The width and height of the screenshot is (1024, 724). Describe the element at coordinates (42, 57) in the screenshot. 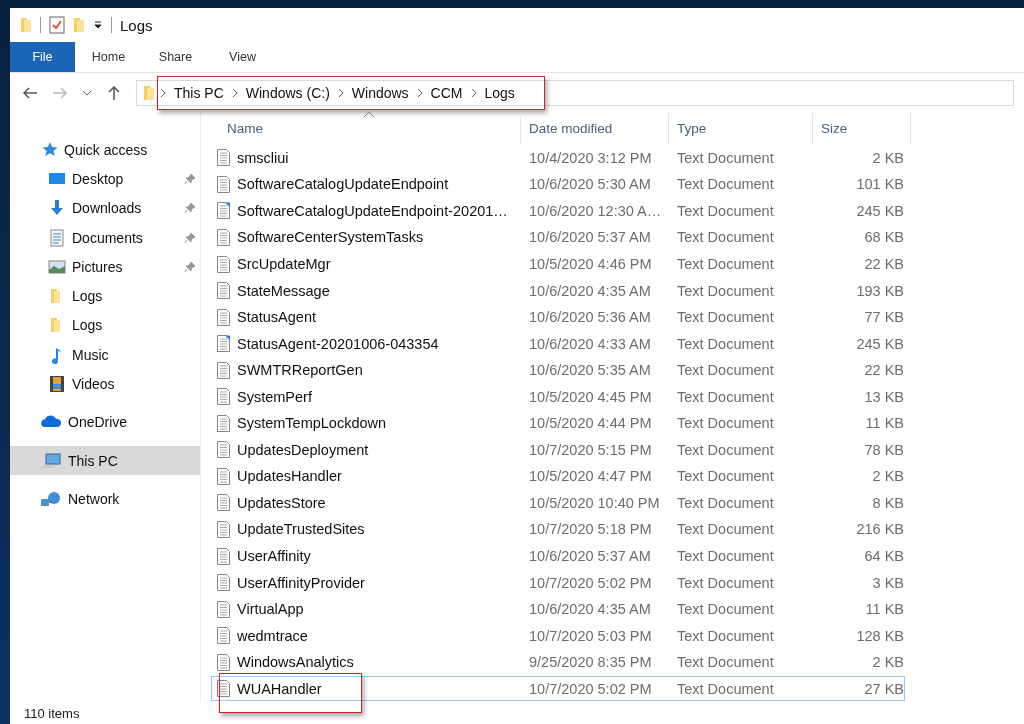

I see `ribbon-tab: File` at that location.